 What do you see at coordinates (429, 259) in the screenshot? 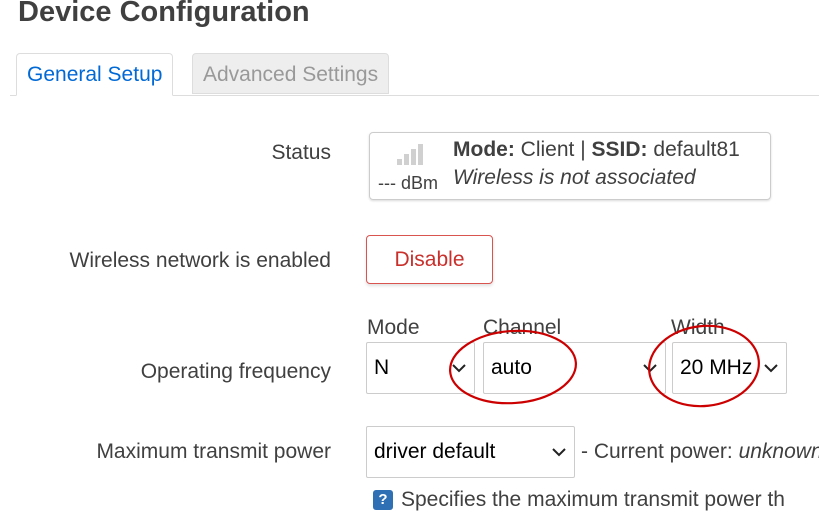
I see `disable-button: Disable` at bounding box center [429, 259].